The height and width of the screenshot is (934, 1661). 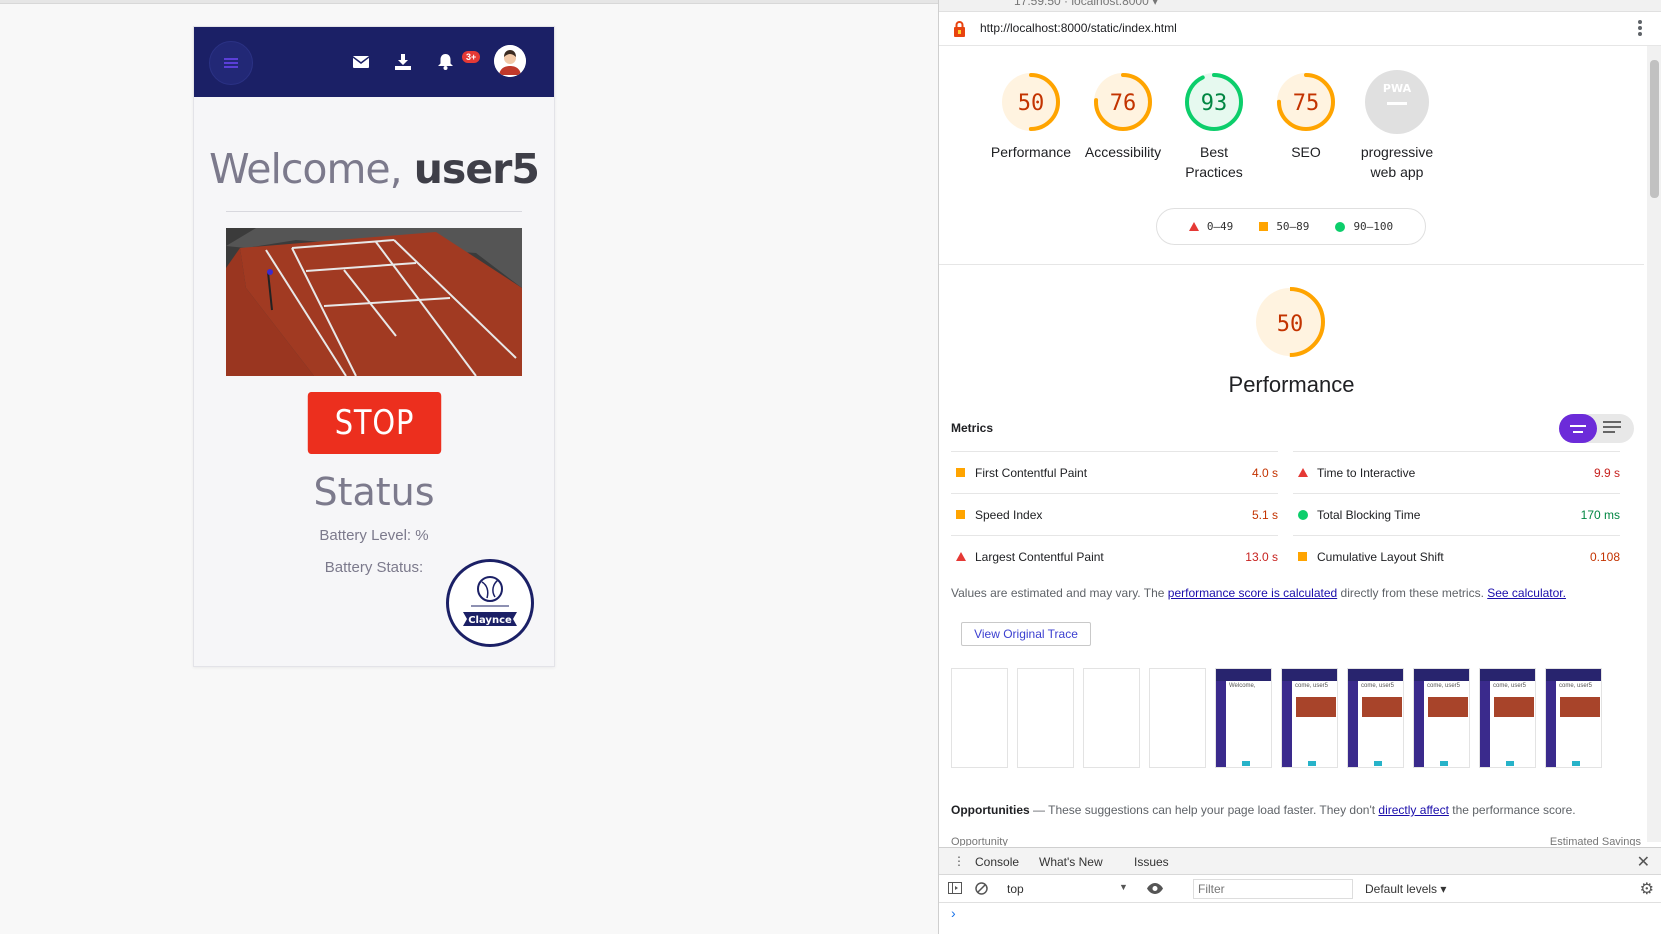 I want to click on svg-text: 76, so click(x=1123, y=103).